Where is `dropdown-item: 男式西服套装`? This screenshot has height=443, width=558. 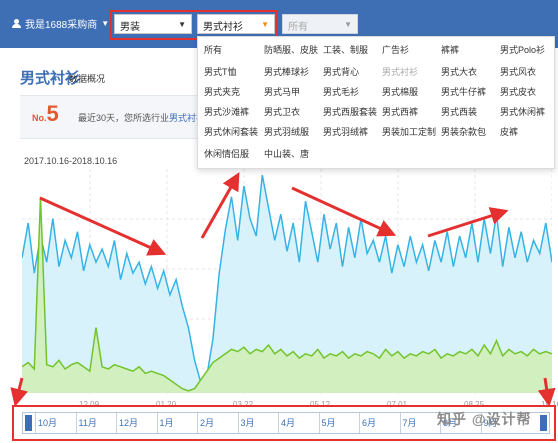 dropdown-item: 男式西服套装 is located at coordinates (350, 111).